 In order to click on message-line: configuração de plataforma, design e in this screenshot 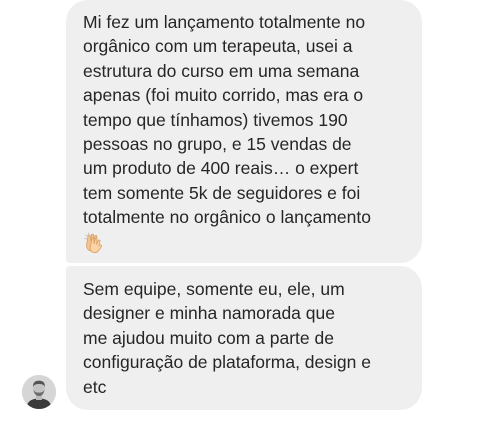, I will do `click(227, 362)`.